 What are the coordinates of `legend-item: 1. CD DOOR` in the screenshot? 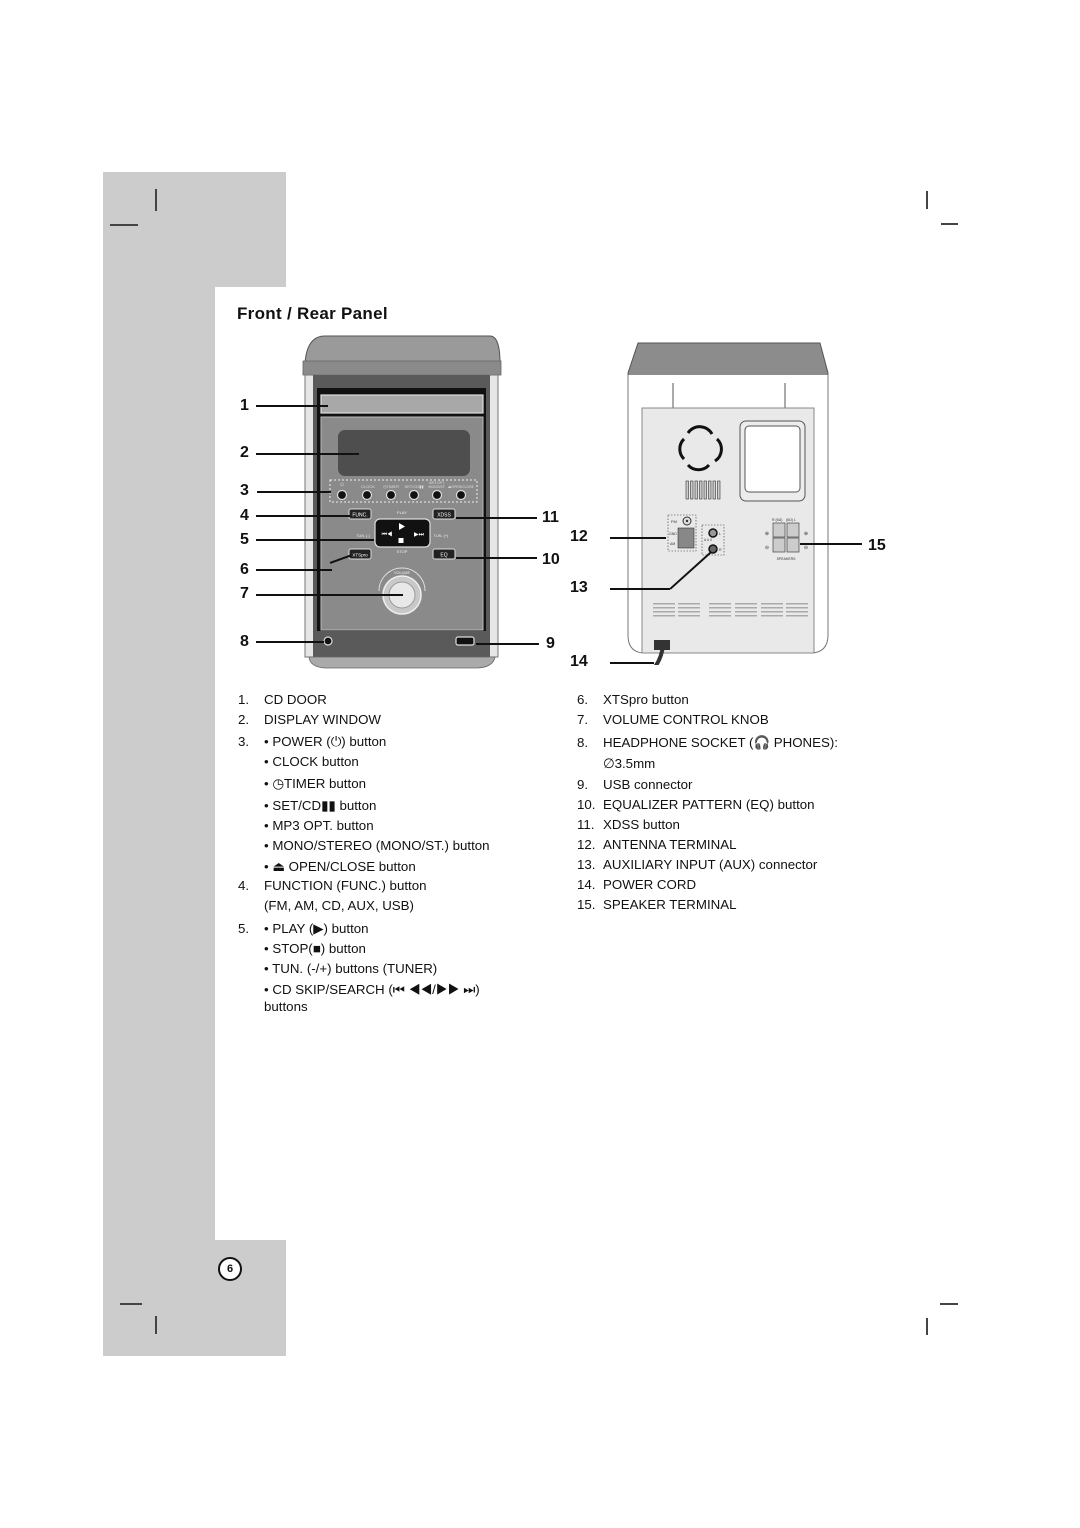 It's located at (282, 699).